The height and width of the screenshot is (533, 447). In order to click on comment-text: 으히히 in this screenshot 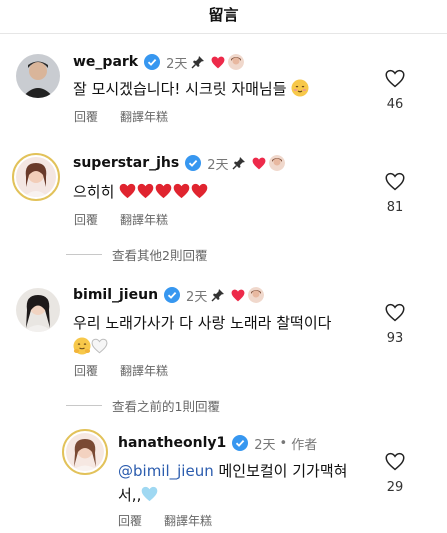, I will do `click(141, 192)`.